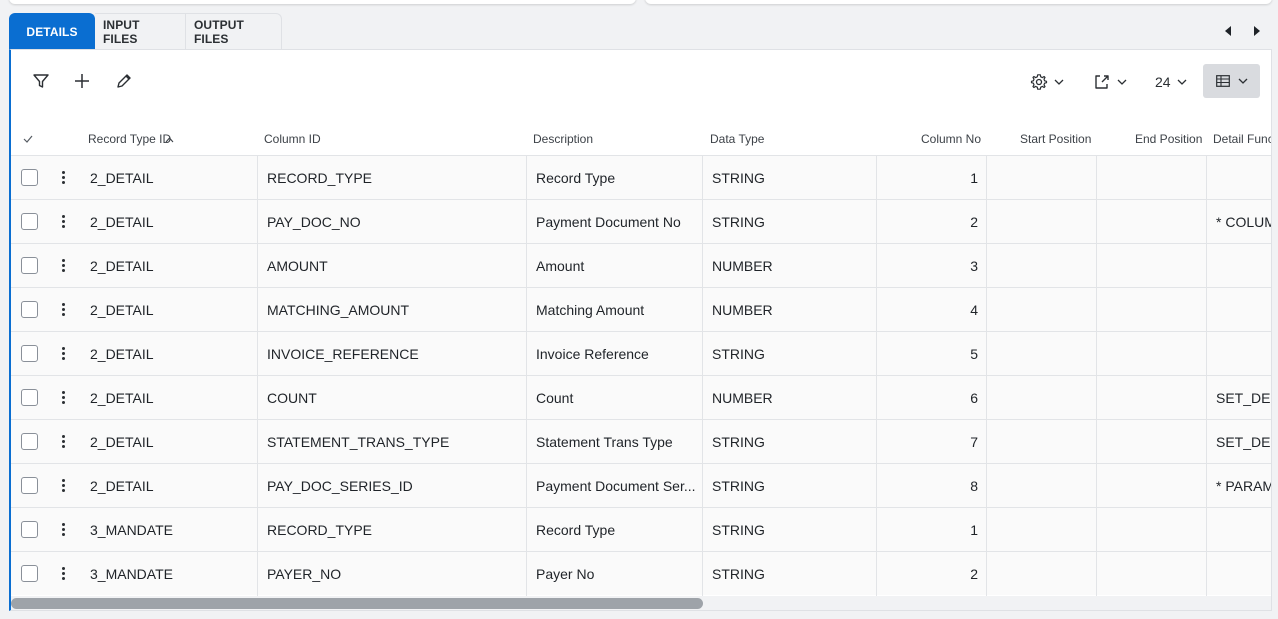 This screenshot has height=619, width=1278. I want to click on cell-column-no: 5, so click(974, 354).